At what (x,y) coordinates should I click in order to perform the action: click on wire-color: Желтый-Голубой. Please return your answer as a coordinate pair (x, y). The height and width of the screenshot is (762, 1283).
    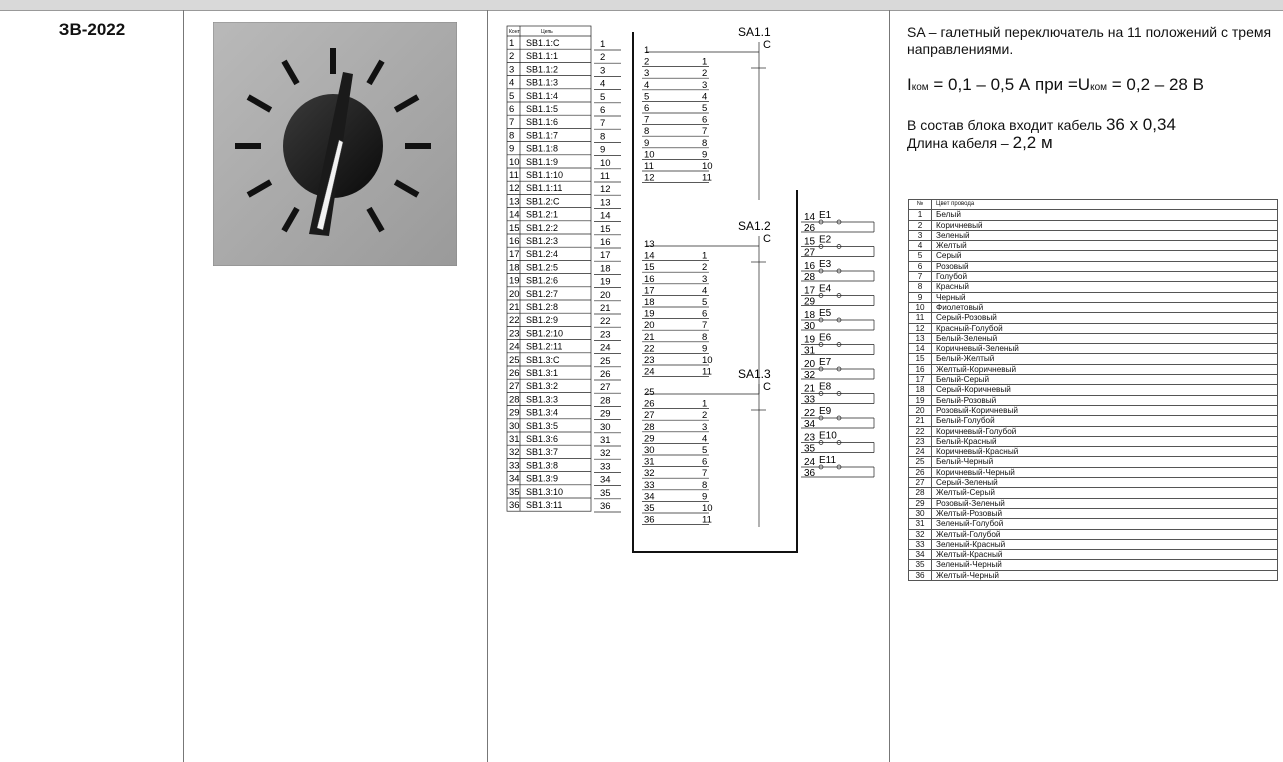
    Looking at the image, I should click on (1104, 534).